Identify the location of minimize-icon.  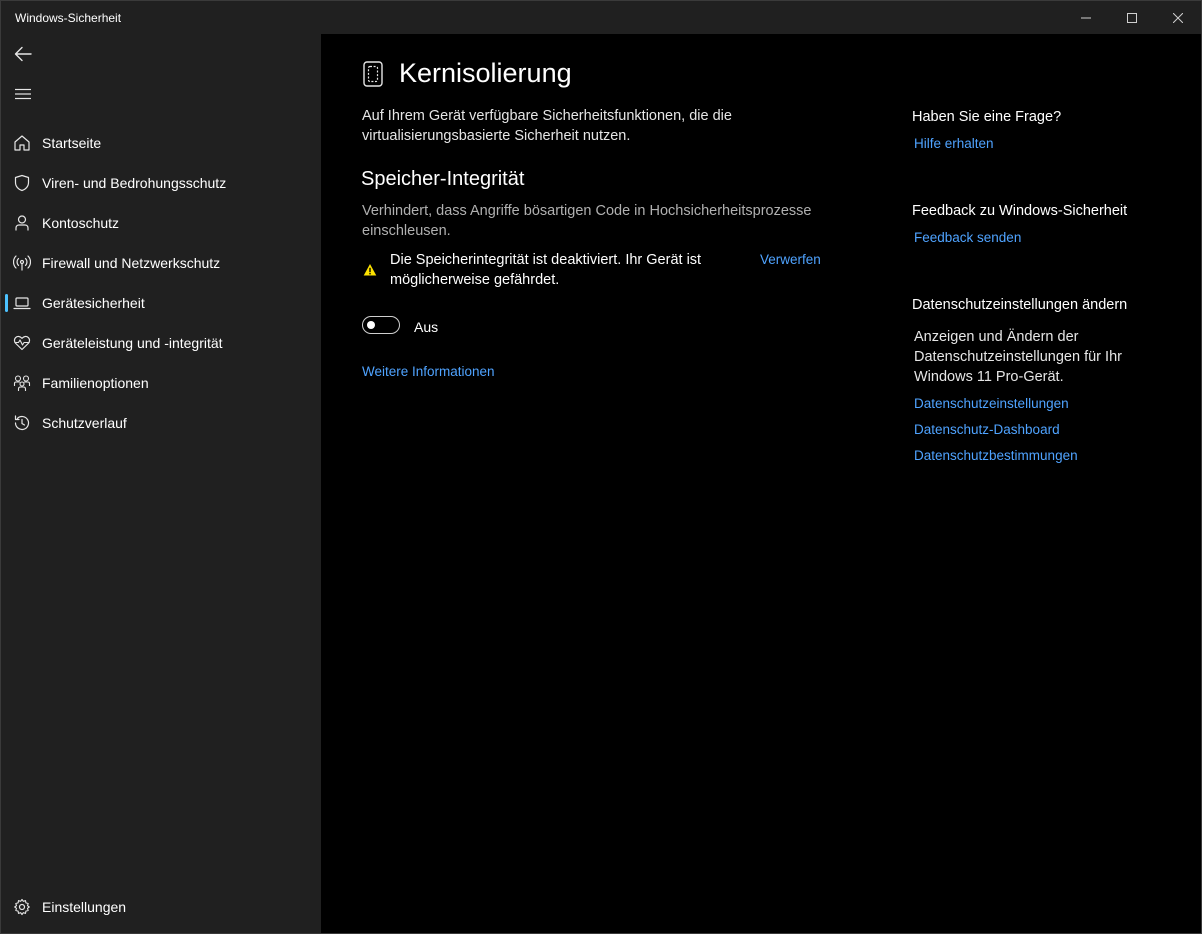
(1086, 17).